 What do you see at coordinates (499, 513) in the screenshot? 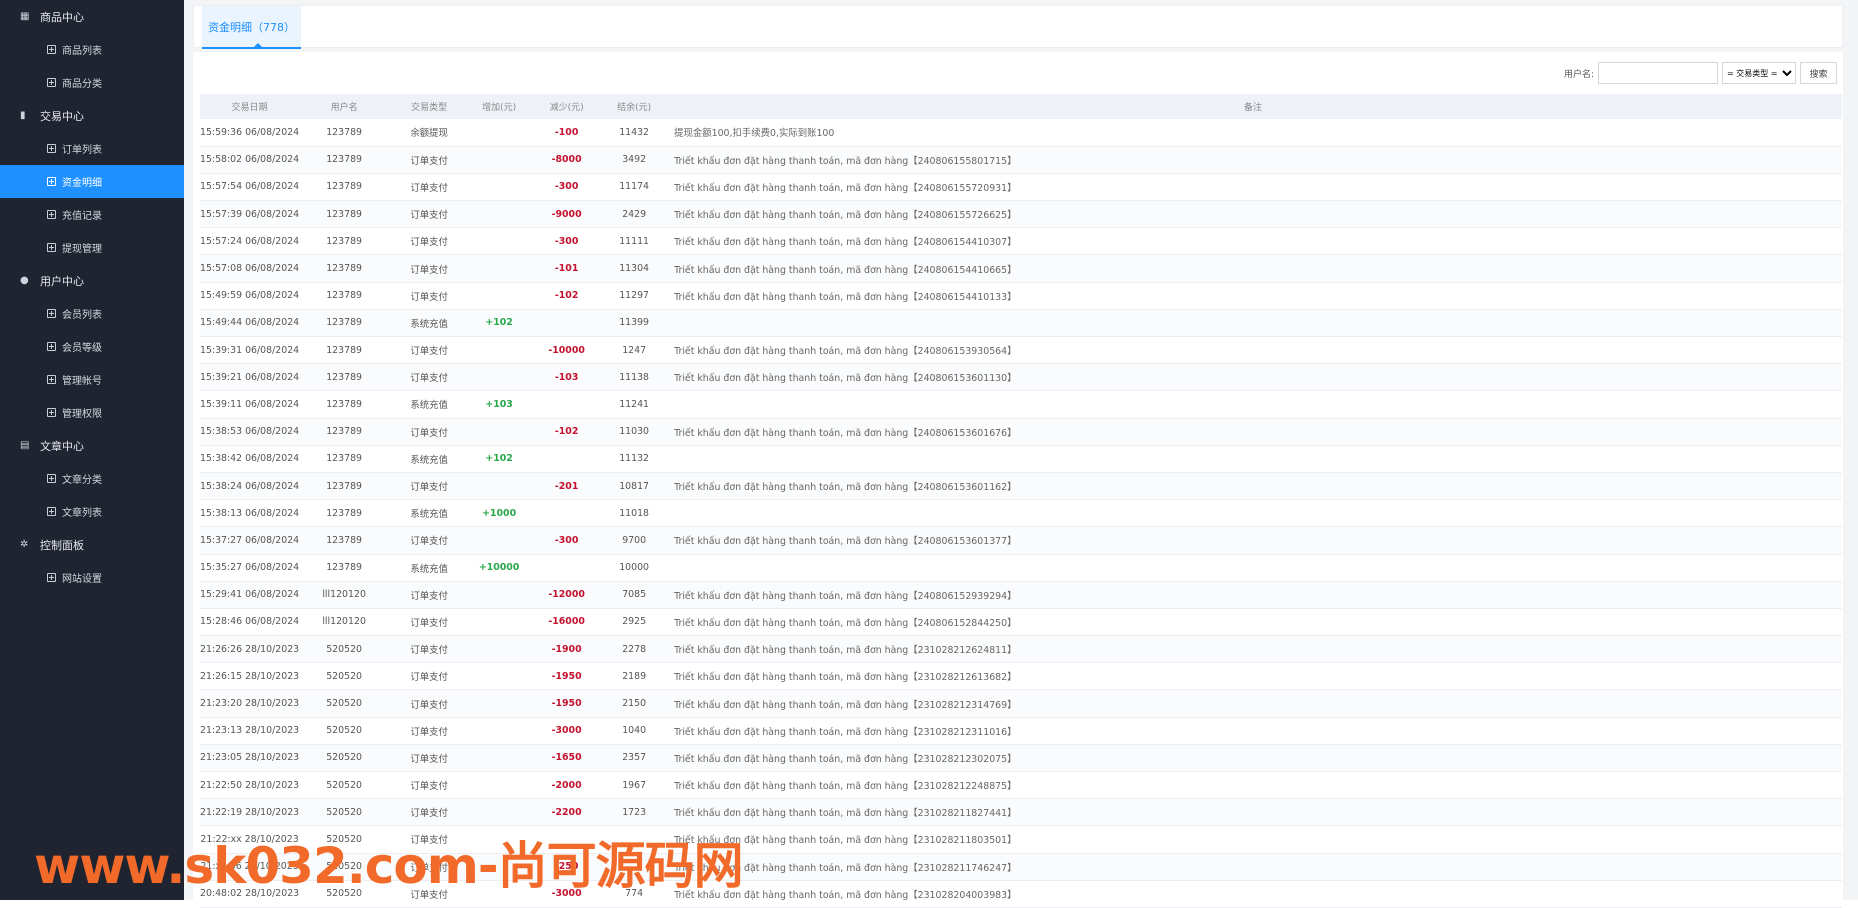
I see `cell-increase: +1000` at bounding box center [499, 513].